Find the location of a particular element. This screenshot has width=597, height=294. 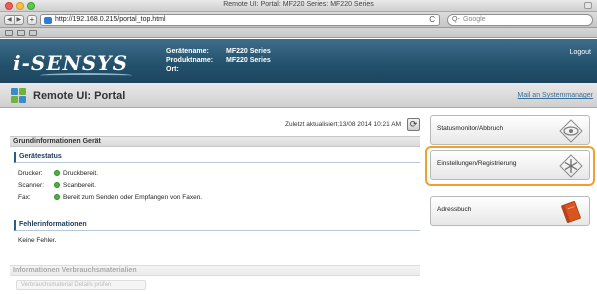

book-icon is located at coordinates (571, 212).